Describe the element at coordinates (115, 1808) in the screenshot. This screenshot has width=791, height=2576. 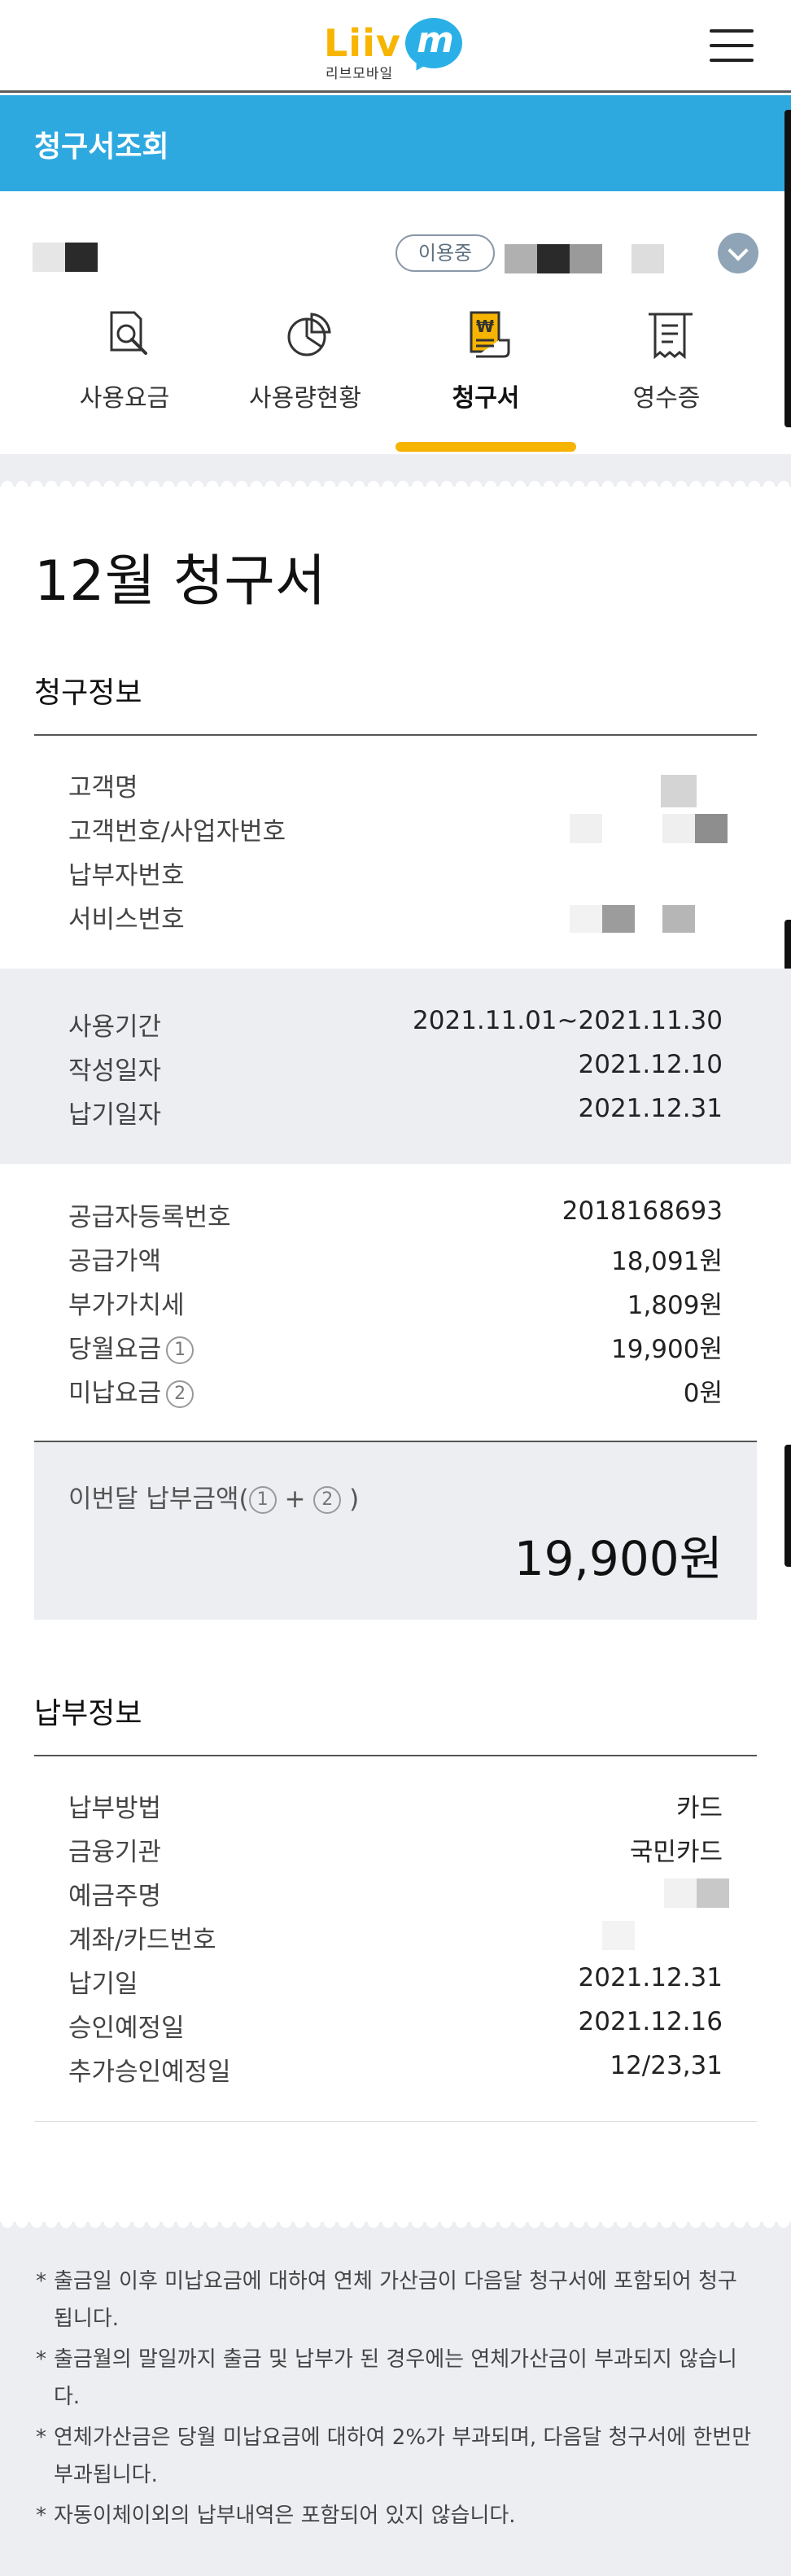
I see `row-label: 납부방법` at that location.